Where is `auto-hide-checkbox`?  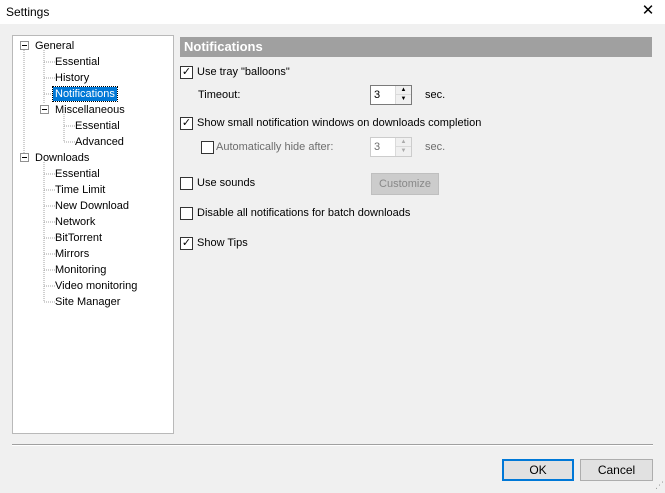
auto-hide-checkbox is located at coordinates (207, 147).